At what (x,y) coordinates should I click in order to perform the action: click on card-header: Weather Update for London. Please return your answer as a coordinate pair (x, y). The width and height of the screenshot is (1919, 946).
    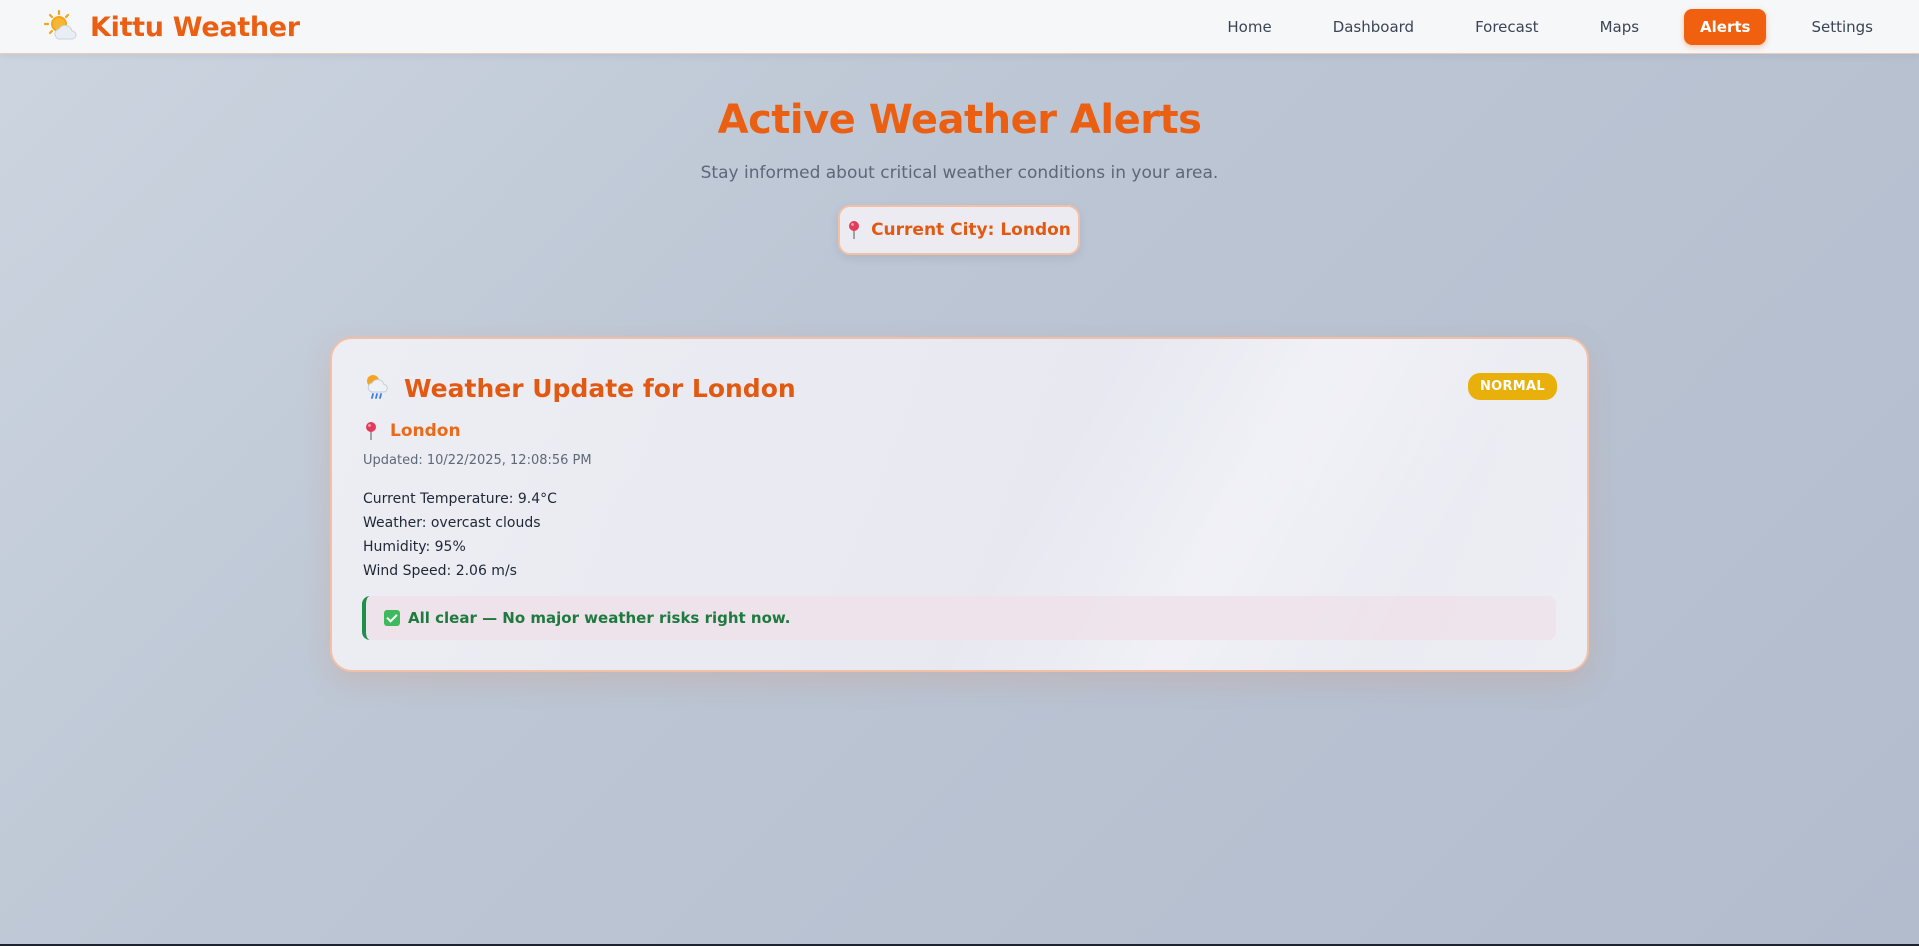
    Looking at the image, I should click on (579, 388).